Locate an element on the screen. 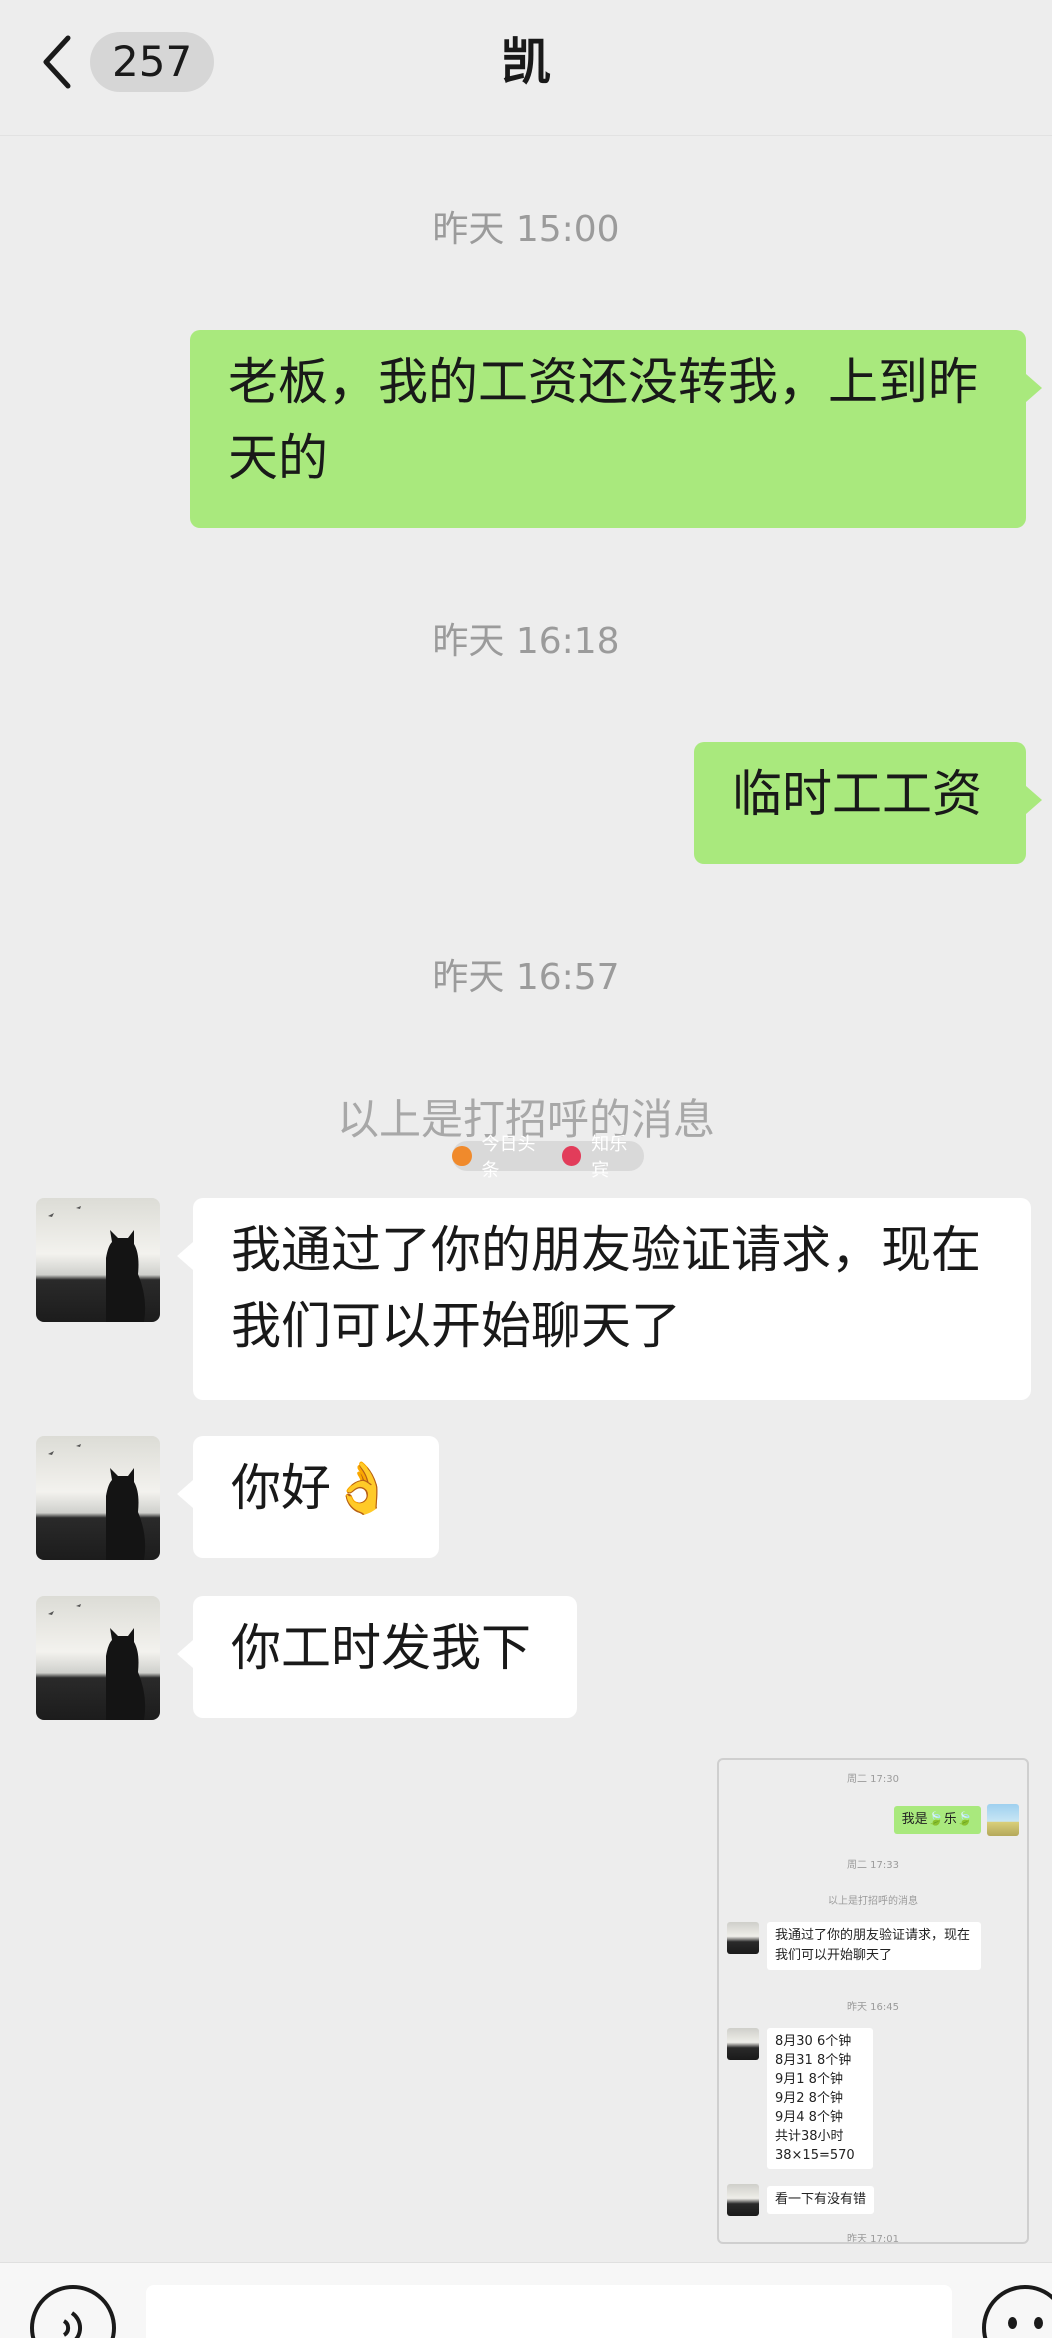 This screenshot has width=1052, height=2338. screenshot-timestamp: 周二 17:30 is located at coordinates (873, 1779).